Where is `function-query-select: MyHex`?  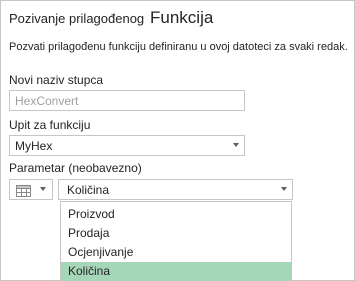 function-query-select: MyHex is located at coordinates (127, 145).